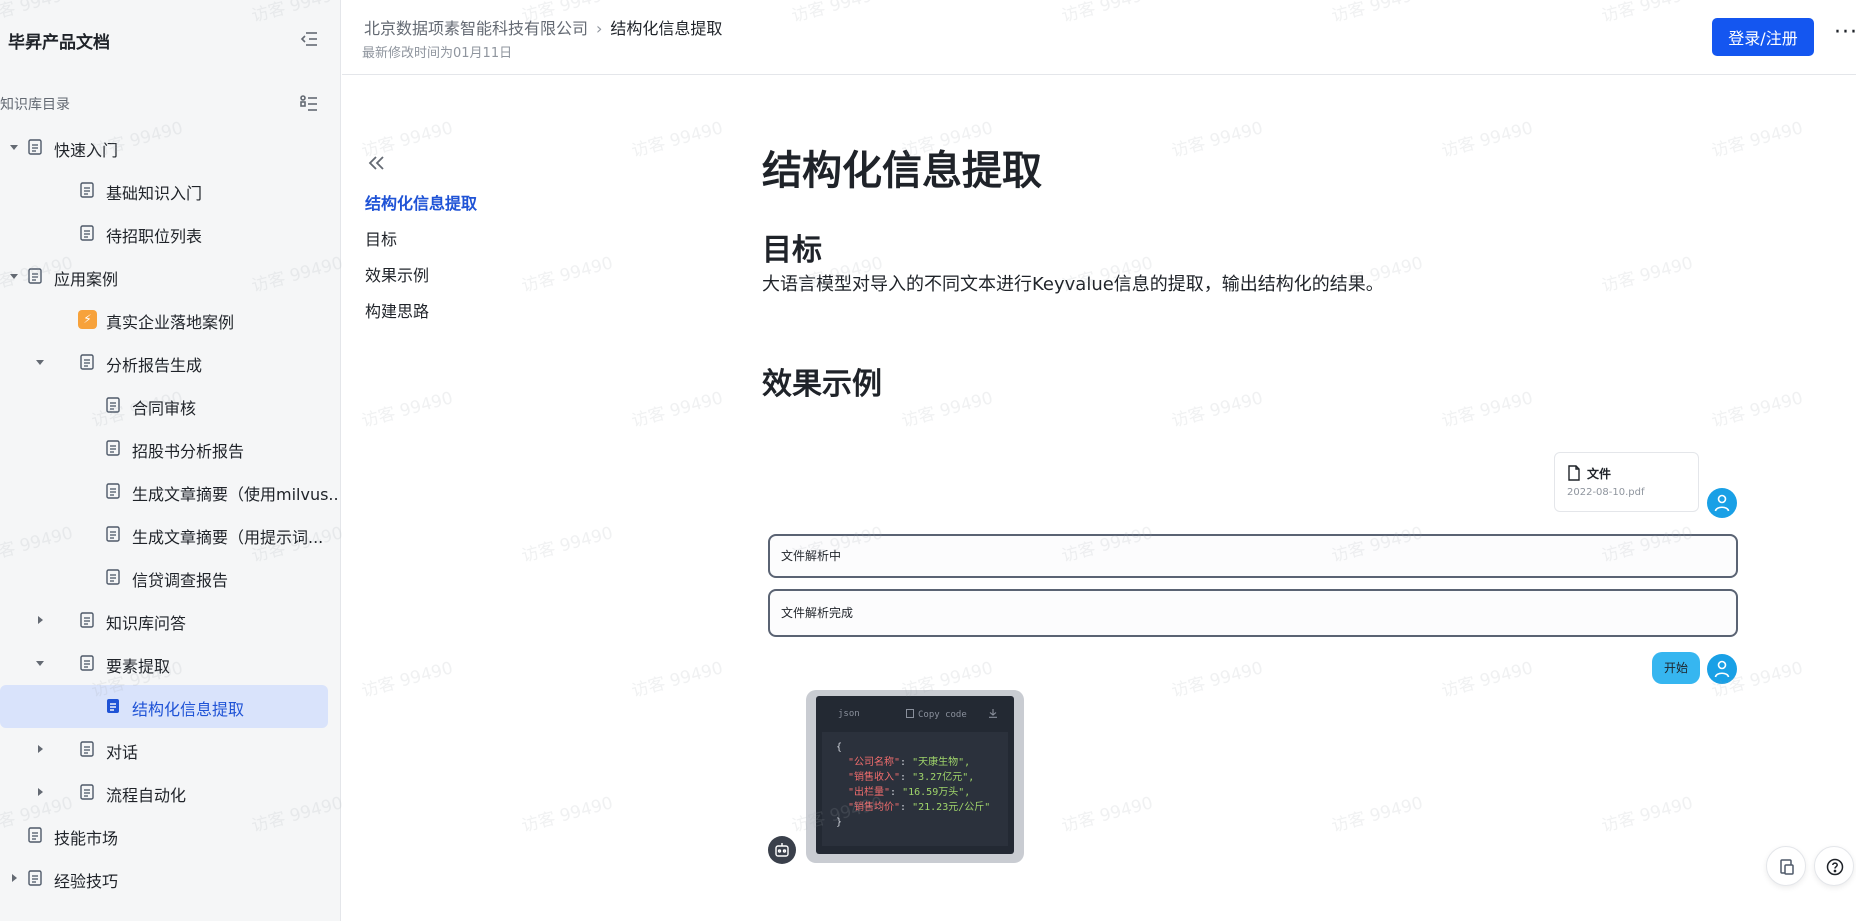 This screenshot has width=1856, height=921. Describe the element at coordinates (1845, 32) in the screenshot. I see `more-options-icon: ···` at that location.